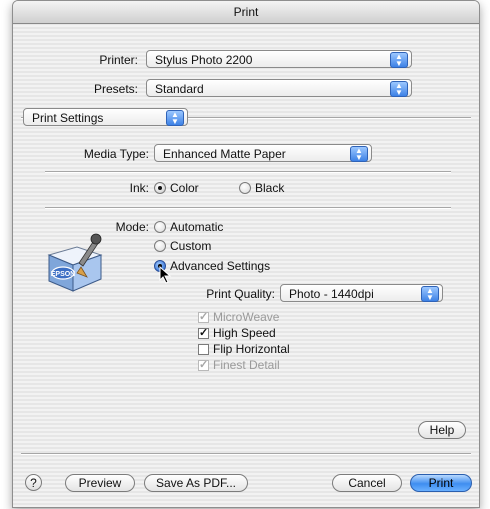 Image resolution: width=490 pixels, height=509 pixels. I want to click on mode-automatic-label: Automatic, so click(197, 227).